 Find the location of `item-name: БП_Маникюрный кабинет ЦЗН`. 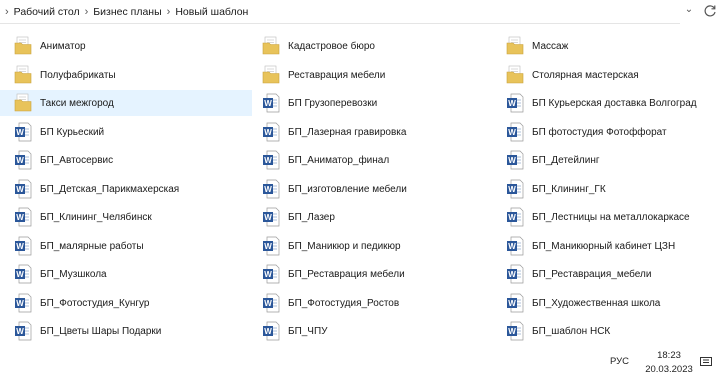

item-name: БП_Маникюрный кабинет ЦЗН is located at coordinates (604, 246).